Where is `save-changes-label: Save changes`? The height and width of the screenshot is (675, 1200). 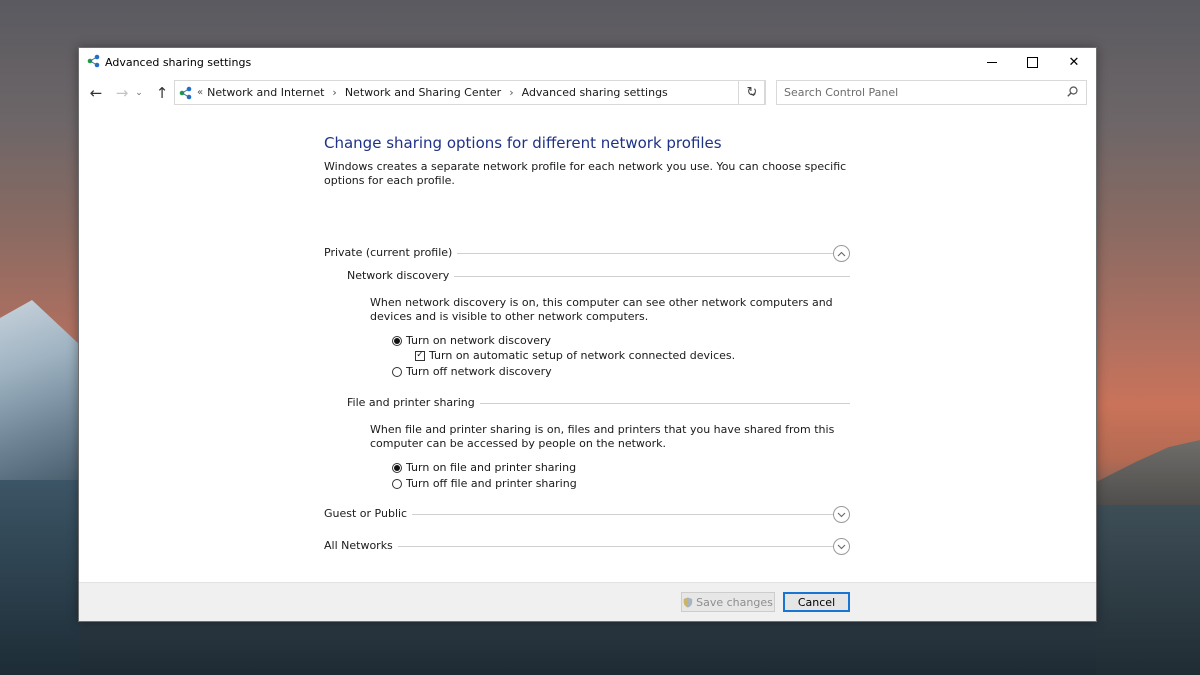
save-changes-label: Save changes is located at coordinates (734, 602).